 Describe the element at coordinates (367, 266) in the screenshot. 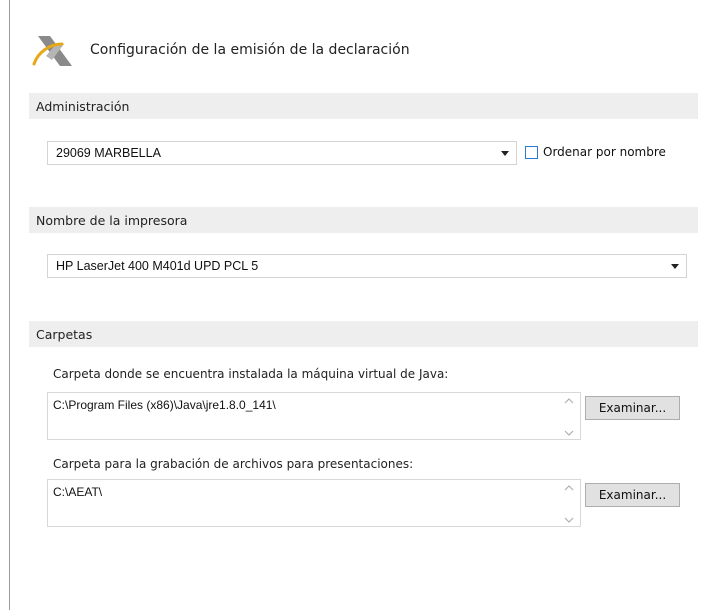

I see `impresora-select: HP LaserJet 400 M401d UPD PCL 5` at that location.